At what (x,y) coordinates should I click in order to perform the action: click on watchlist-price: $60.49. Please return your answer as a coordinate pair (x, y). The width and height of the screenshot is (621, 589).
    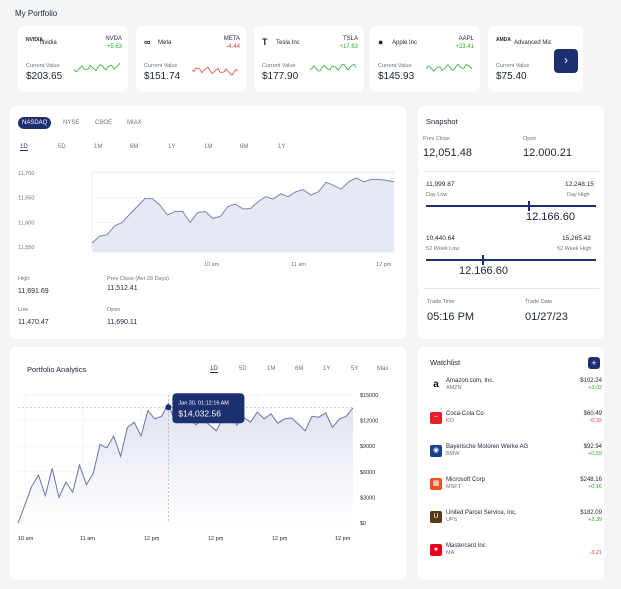
    Looking at the image, I should click on (592, 414).